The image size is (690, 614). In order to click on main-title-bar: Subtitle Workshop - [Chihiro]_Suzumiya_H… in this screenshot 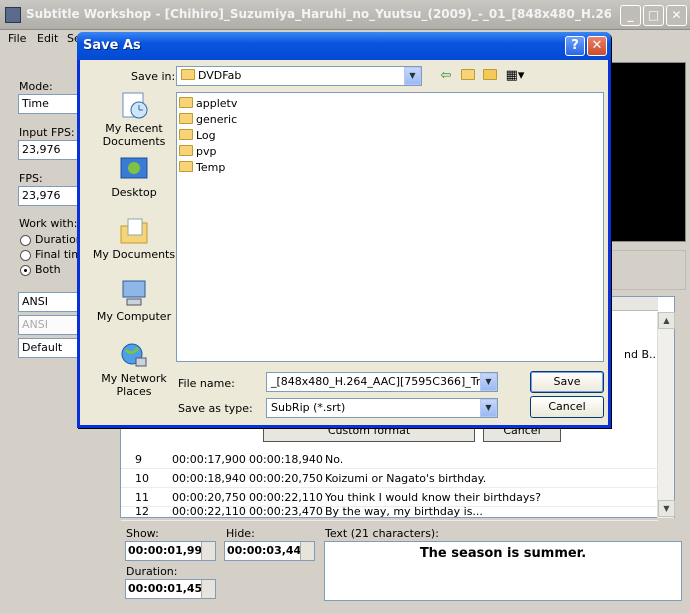, I will do `click(345, 15)`.